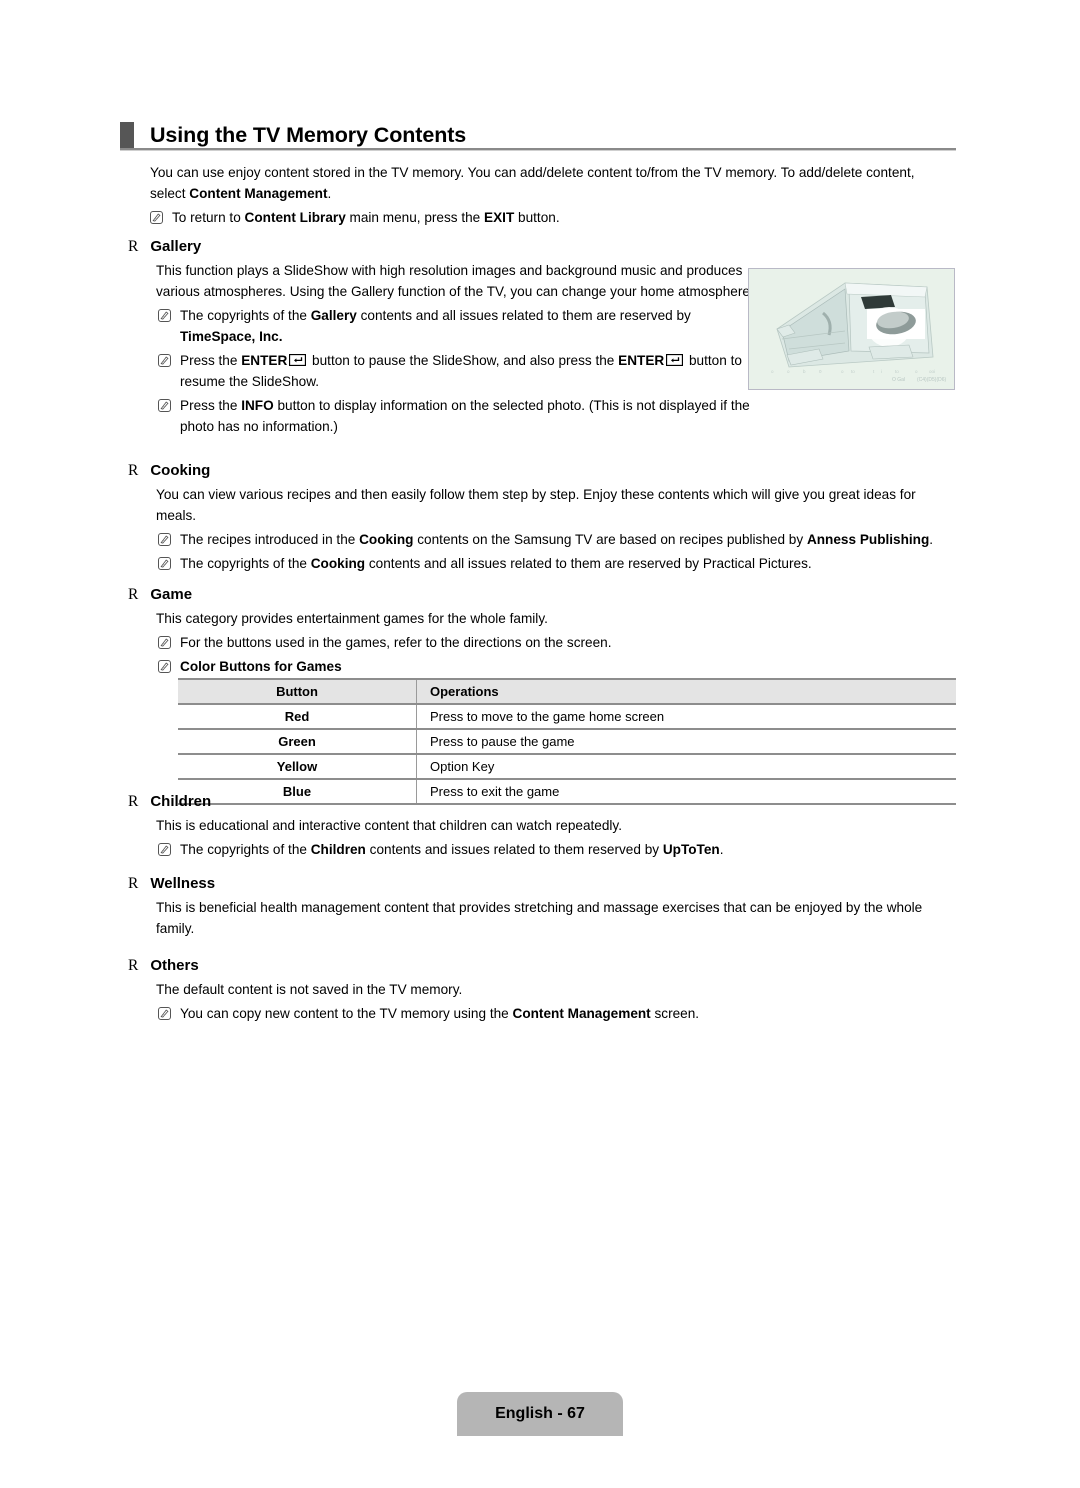 Image resolution: width=1080 pixels, height=1488 pixels. What do you see at coordinates (258, 193) in the screenshot?
I see `intro-bold-content-management: Content Management` at bounding box center [258, 193].